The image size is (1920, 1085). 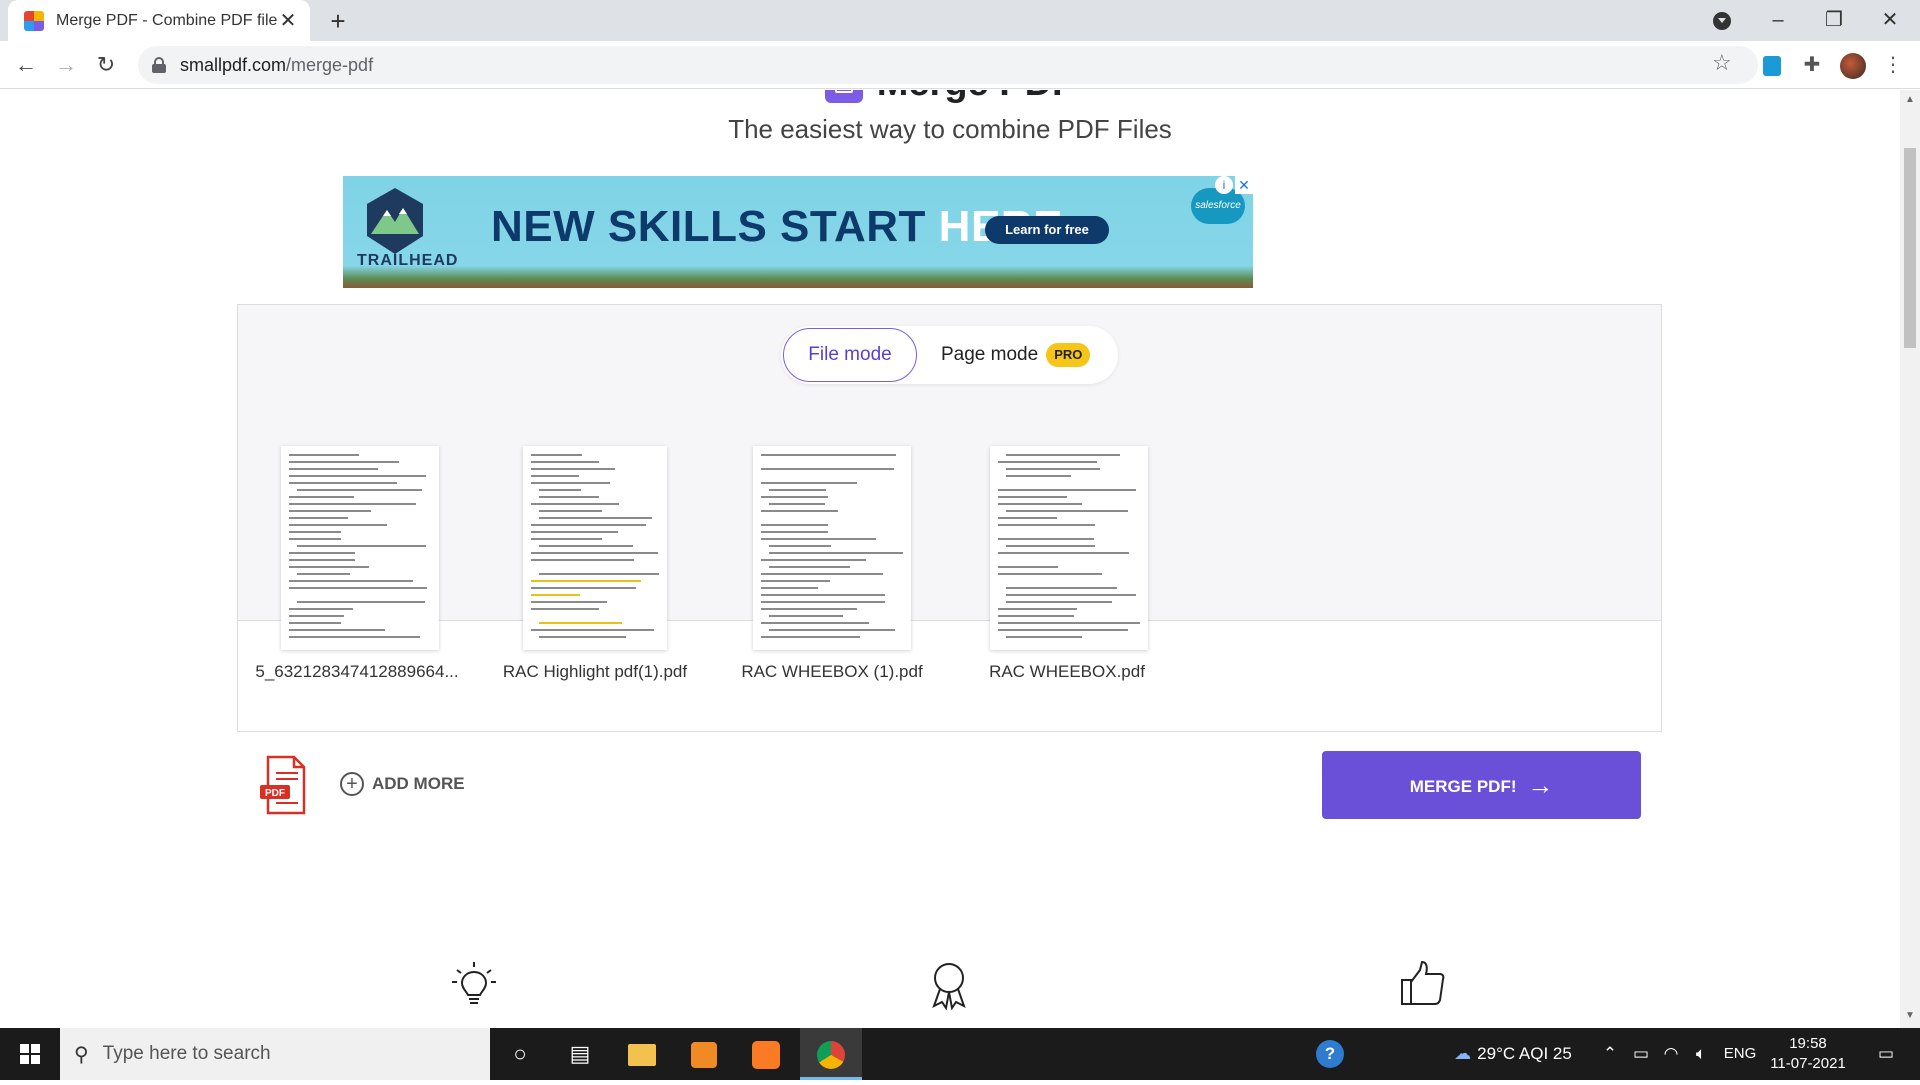 I want to click on language-indicator: ENG, so click(x=1740, y=1054).